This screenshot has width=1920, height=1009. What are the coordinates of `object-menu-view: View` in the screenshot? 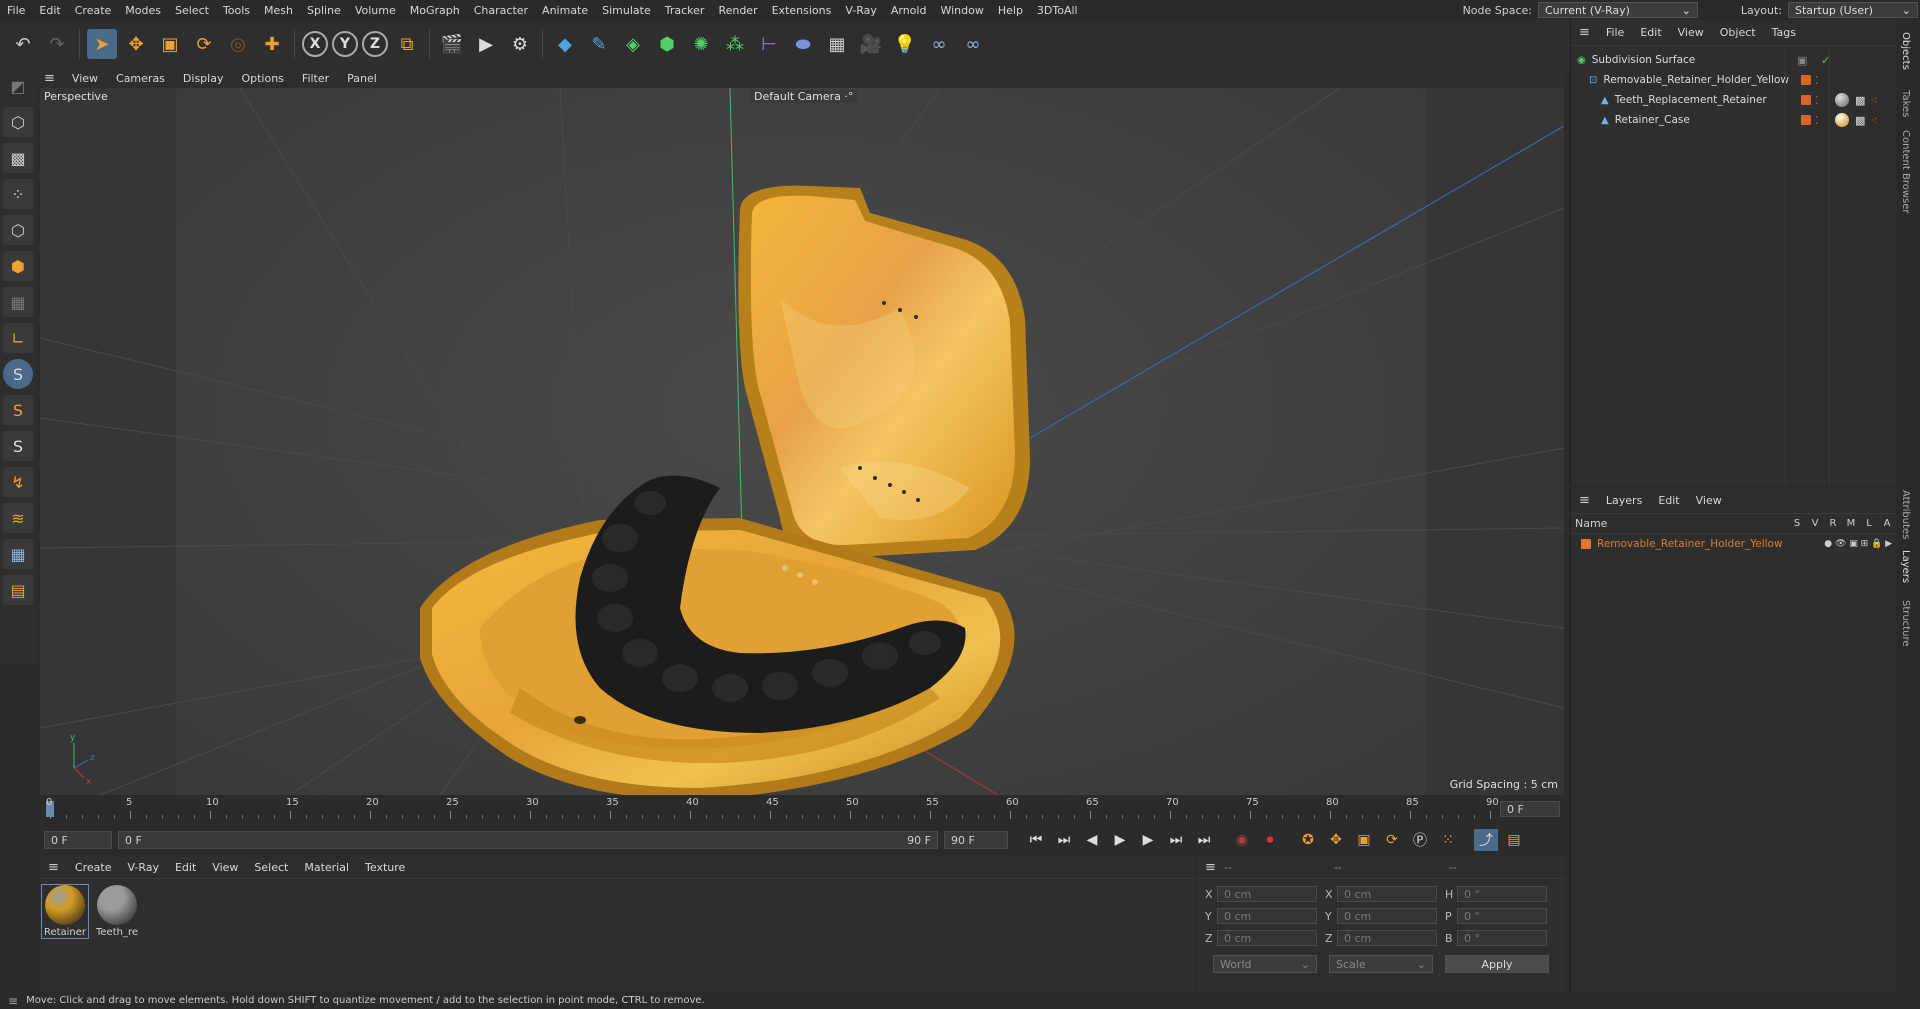 It's located at (1691, 32).